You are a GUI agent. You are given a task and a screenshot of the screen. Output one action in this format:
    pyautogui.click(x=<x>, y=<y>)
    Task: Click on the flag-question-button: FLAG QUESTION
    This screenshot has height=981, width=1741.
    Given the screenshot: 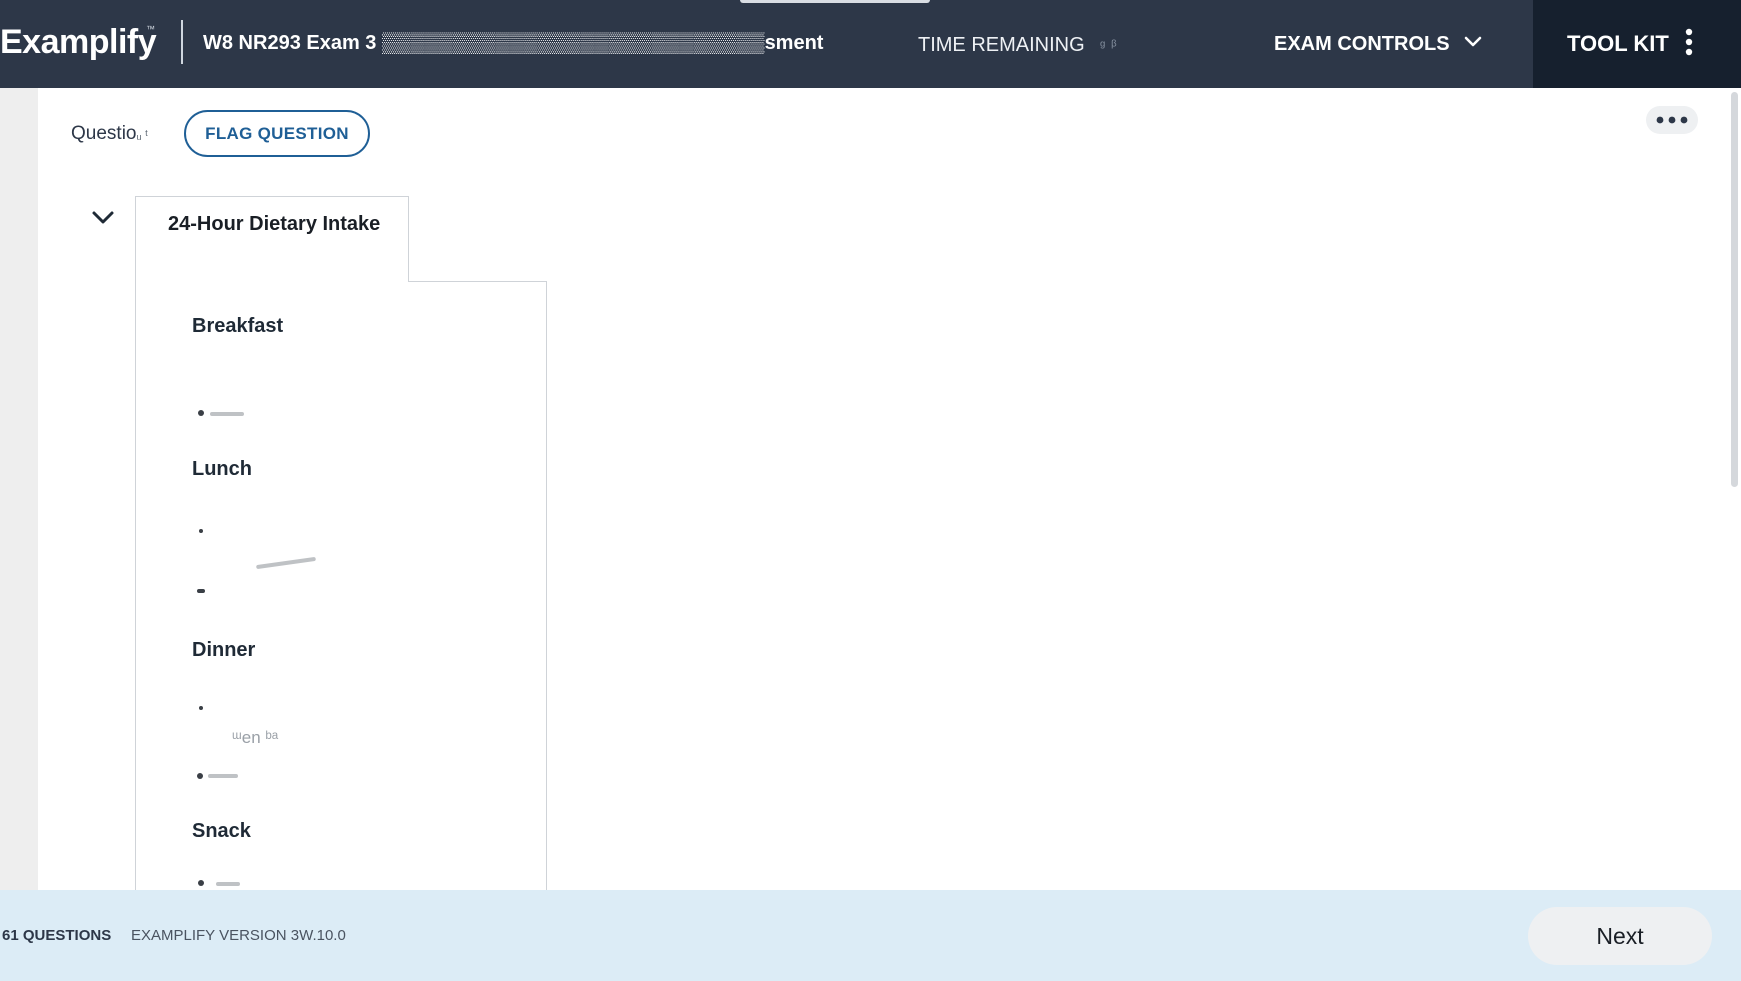 What is the action you would take?
    pyautogui.click(x=277, y=133)
    